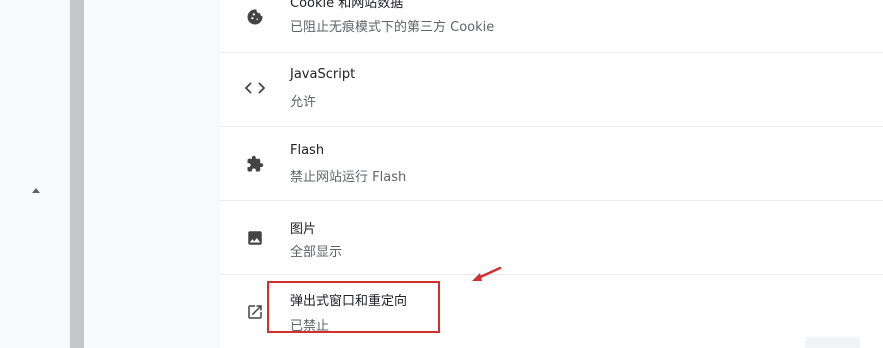  What do you see at coordinates (255, 238) in the screenshot?
I see `image-icon` at bounding box center [255, 238].